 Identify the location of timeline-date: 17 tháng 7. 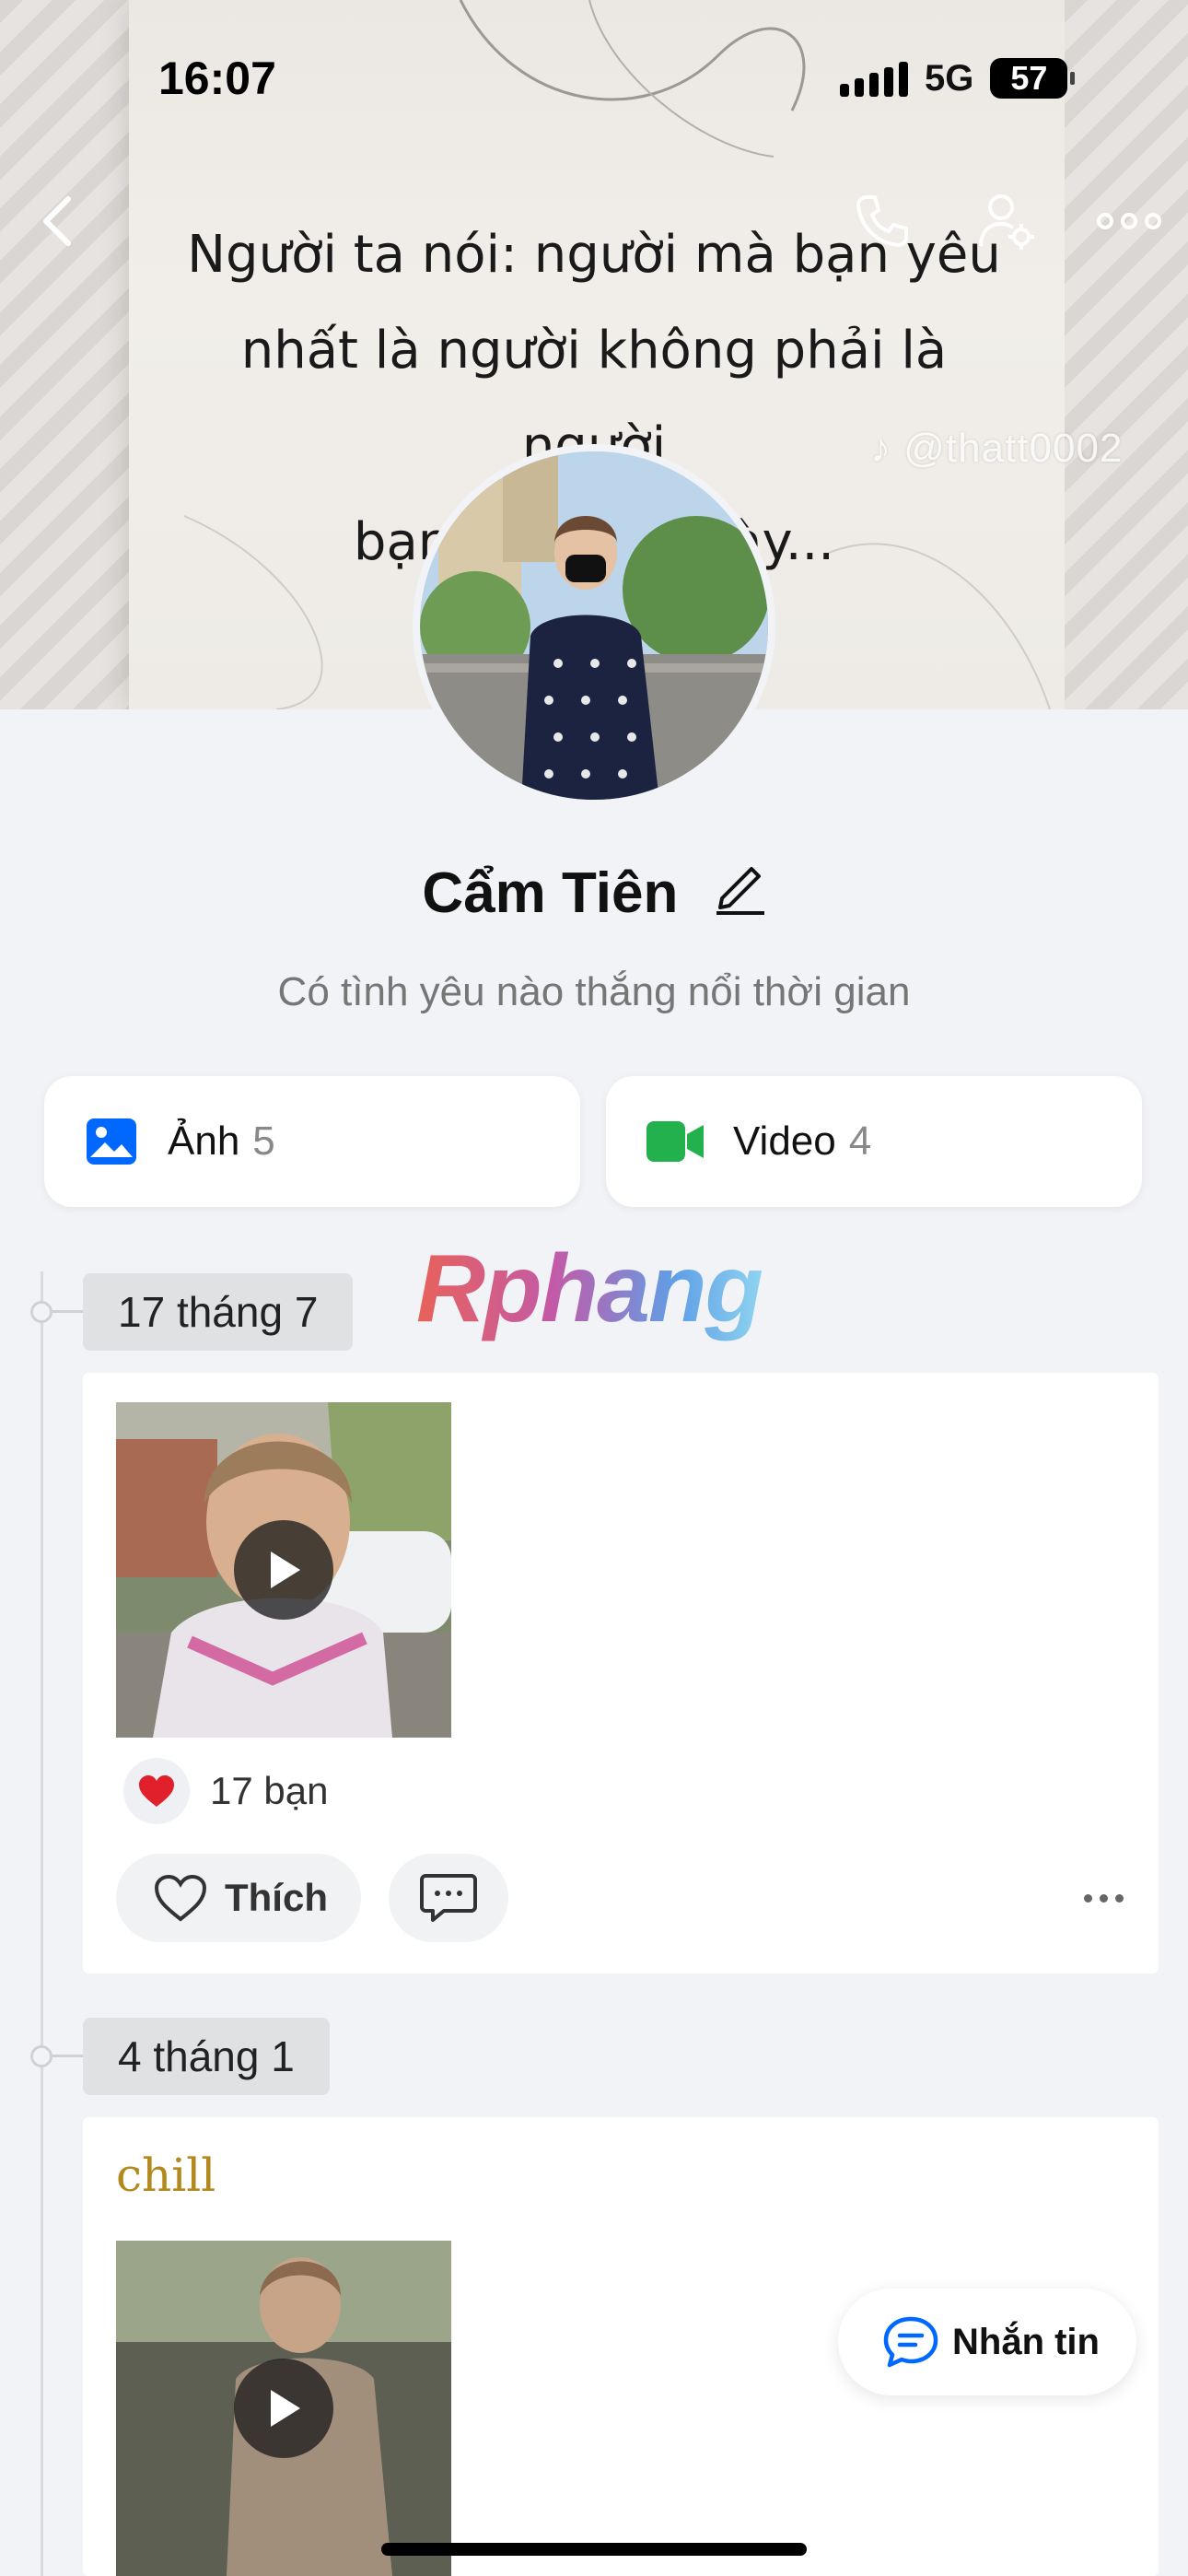
(218, 1312).